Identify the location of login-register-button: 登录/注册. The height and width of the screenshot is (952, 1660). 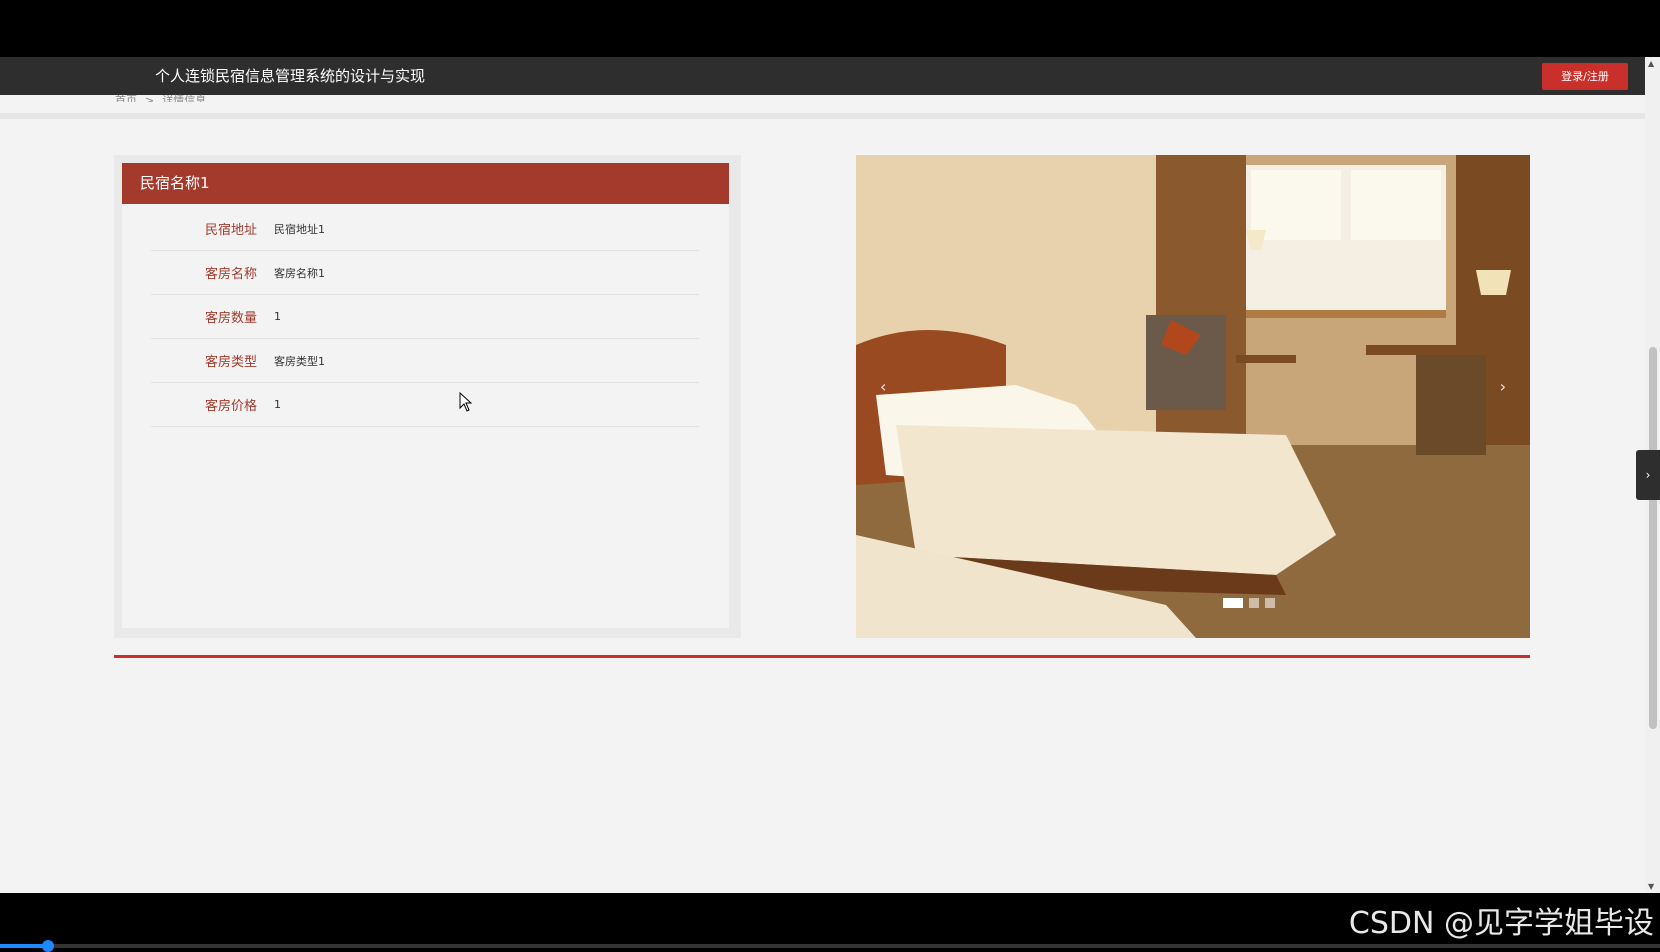
(1585, 76).